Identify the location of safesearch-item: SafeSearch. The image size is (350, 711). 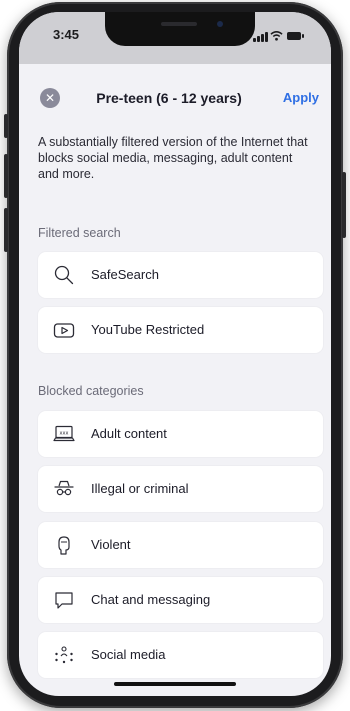
(180, 275).